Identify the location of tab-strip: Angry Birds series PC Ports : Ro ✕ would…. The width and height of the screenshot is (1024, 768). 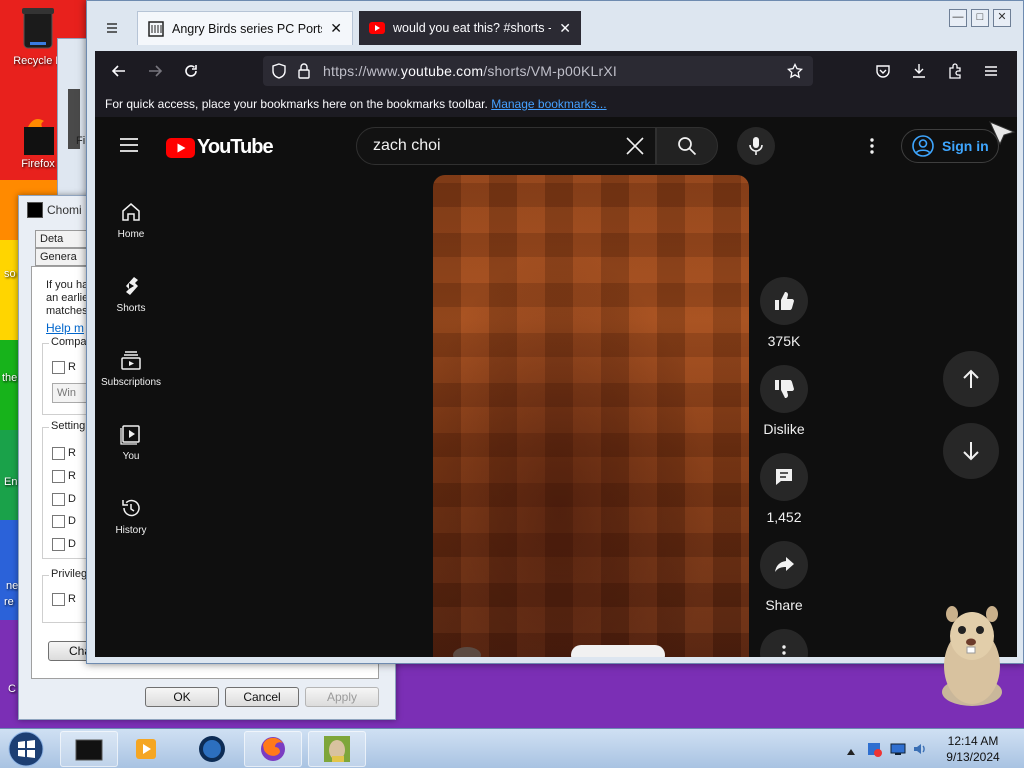
(555, 26).